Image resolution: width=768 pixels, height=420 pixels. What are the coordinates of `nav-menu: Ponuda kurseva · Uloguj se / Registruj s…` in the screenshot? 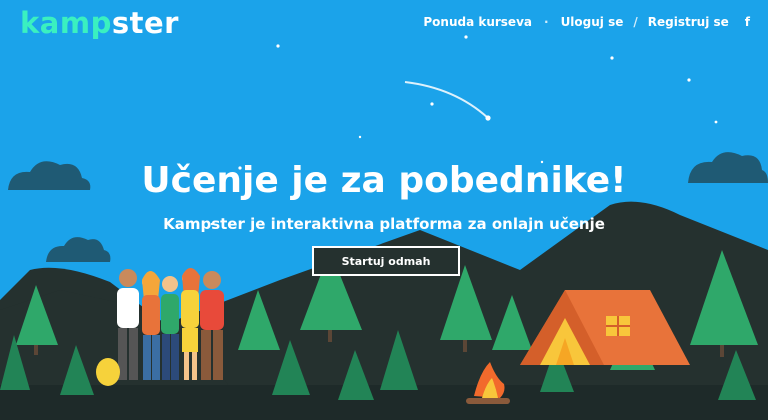 It's located at (586, 22).